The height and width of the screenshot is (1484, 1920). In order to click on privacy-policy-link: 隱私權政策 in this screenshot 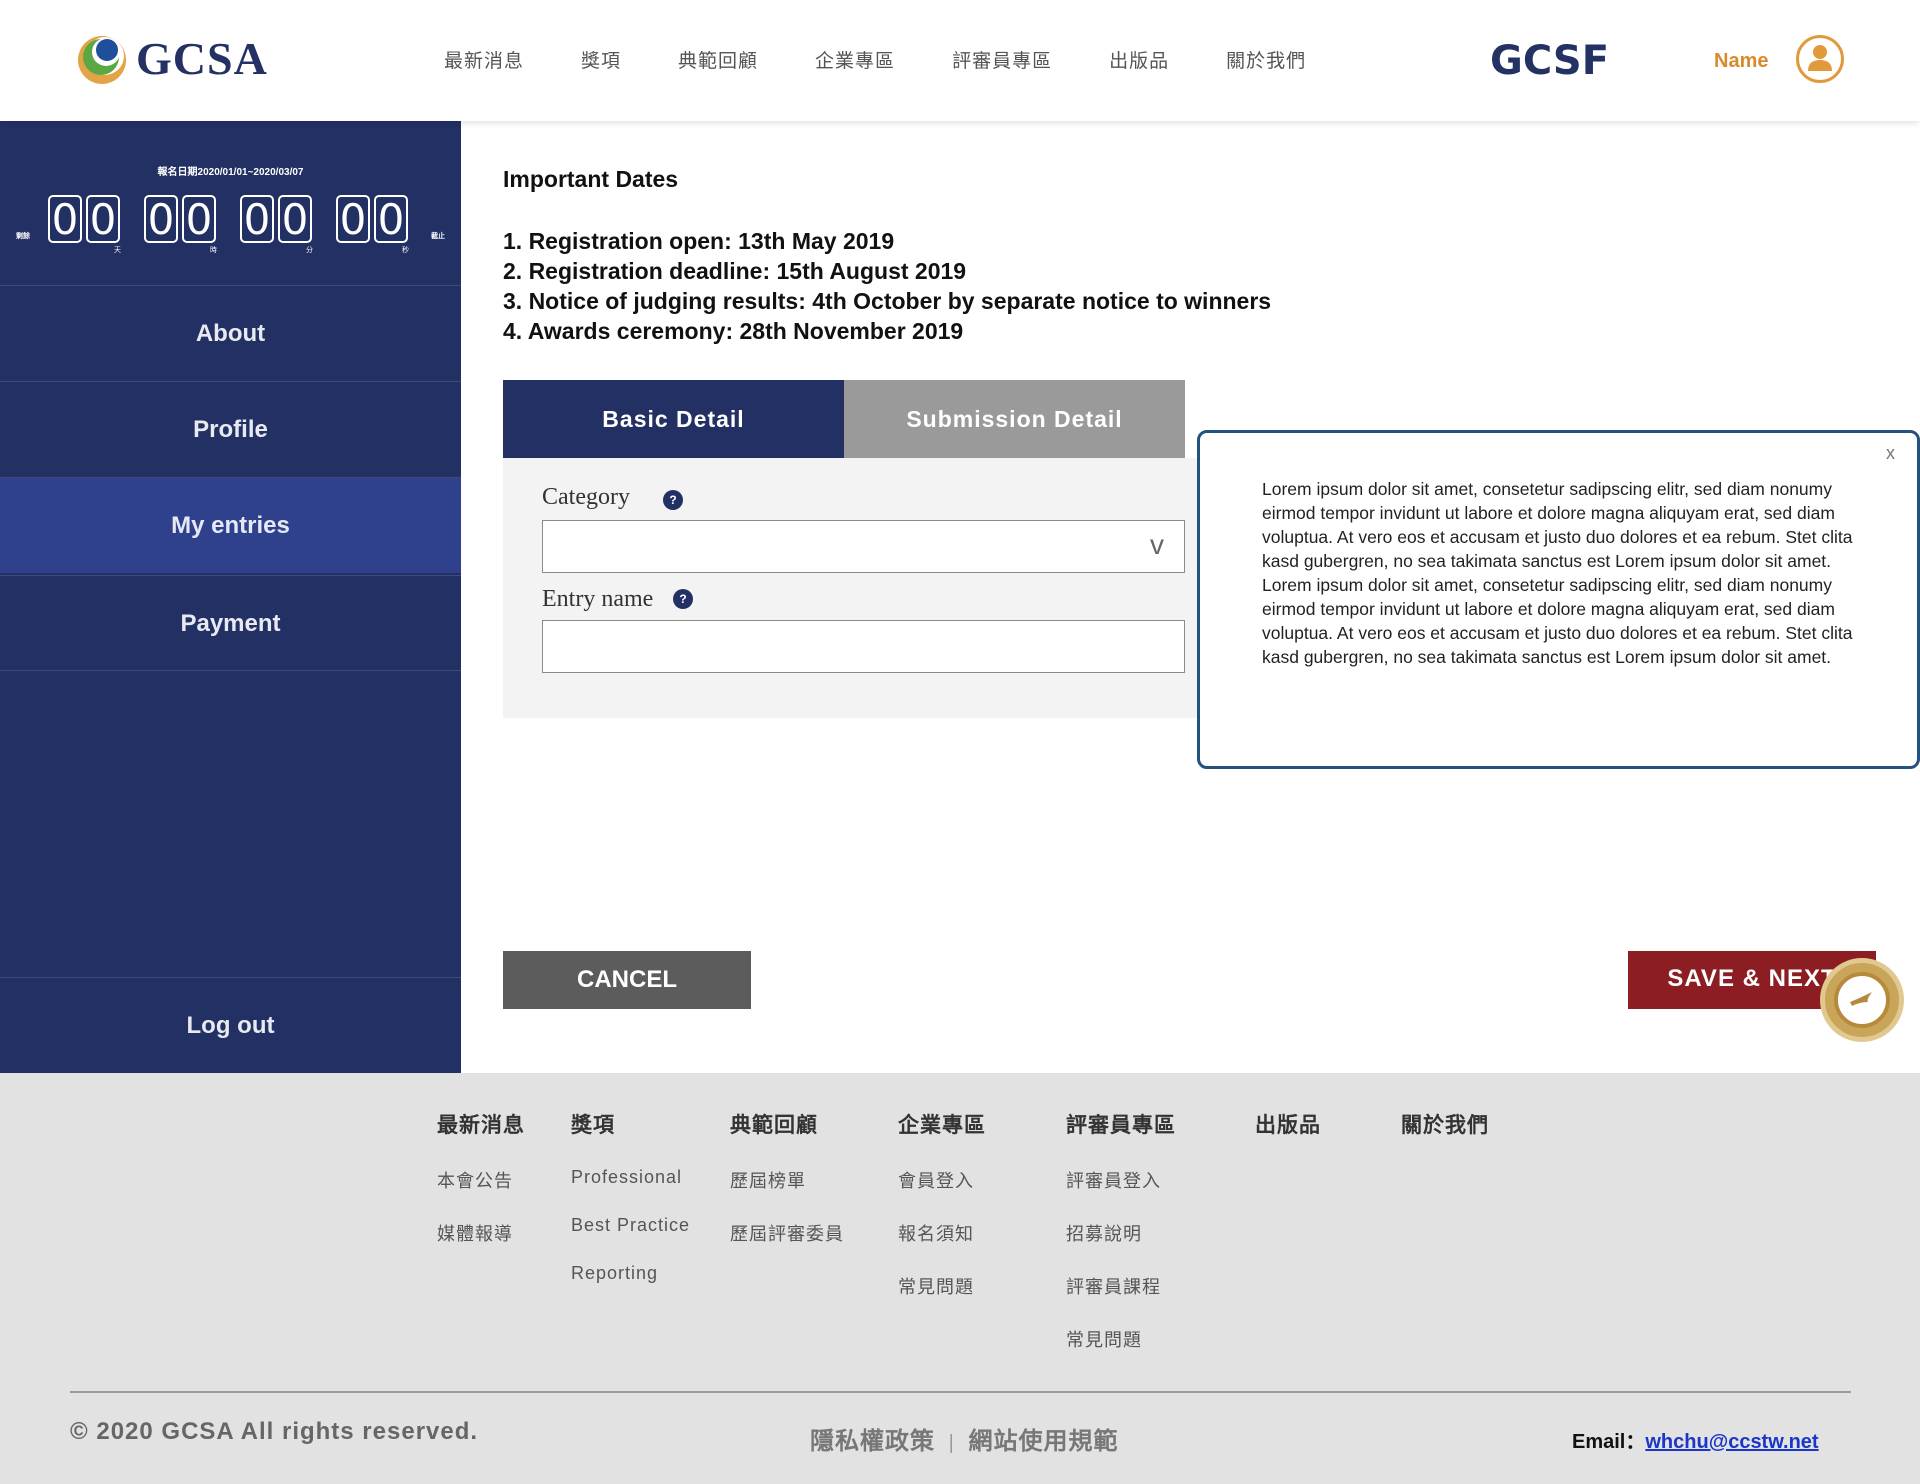, I will do `click(872, 1441)`.